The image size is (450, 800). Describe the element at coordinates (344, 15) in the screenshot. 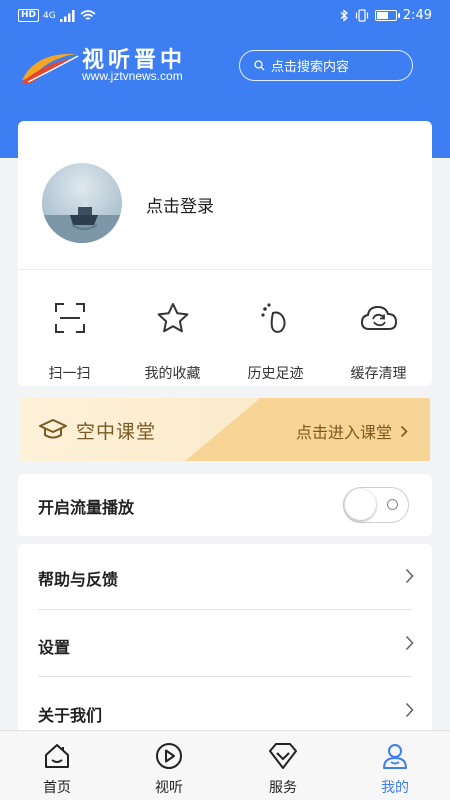

I see `bluetooth-icon` at that location.